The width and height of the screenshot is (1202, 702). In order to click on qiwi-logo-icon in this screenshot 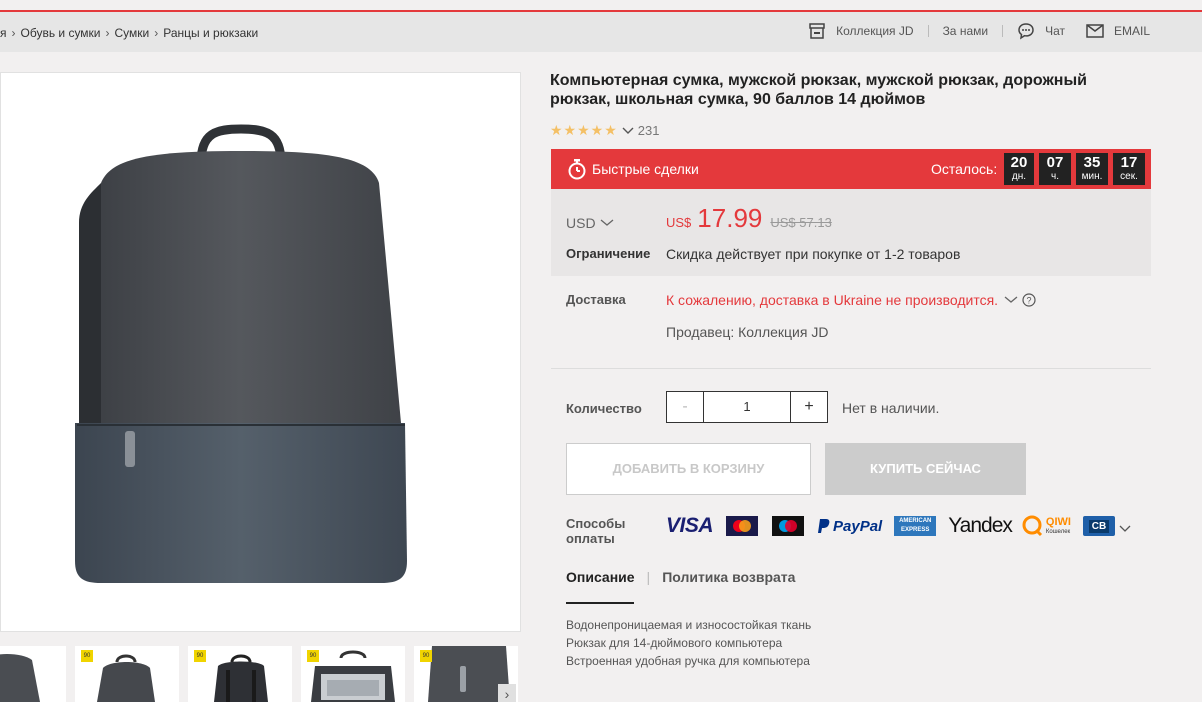, I will do `click(1032, 526)`.